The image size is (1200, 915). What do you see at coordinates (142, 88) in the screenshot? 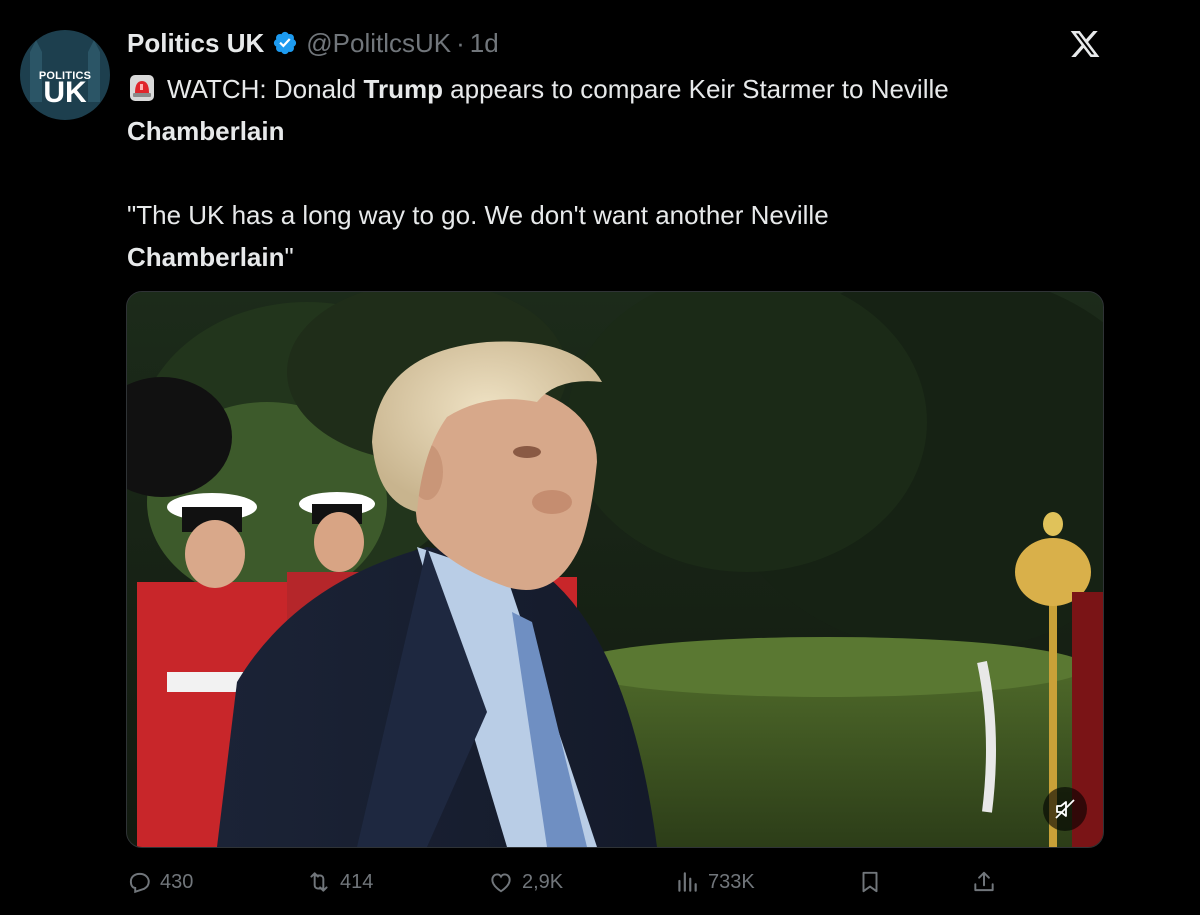
I see `siren-icon` at bounding box center [142, 88].